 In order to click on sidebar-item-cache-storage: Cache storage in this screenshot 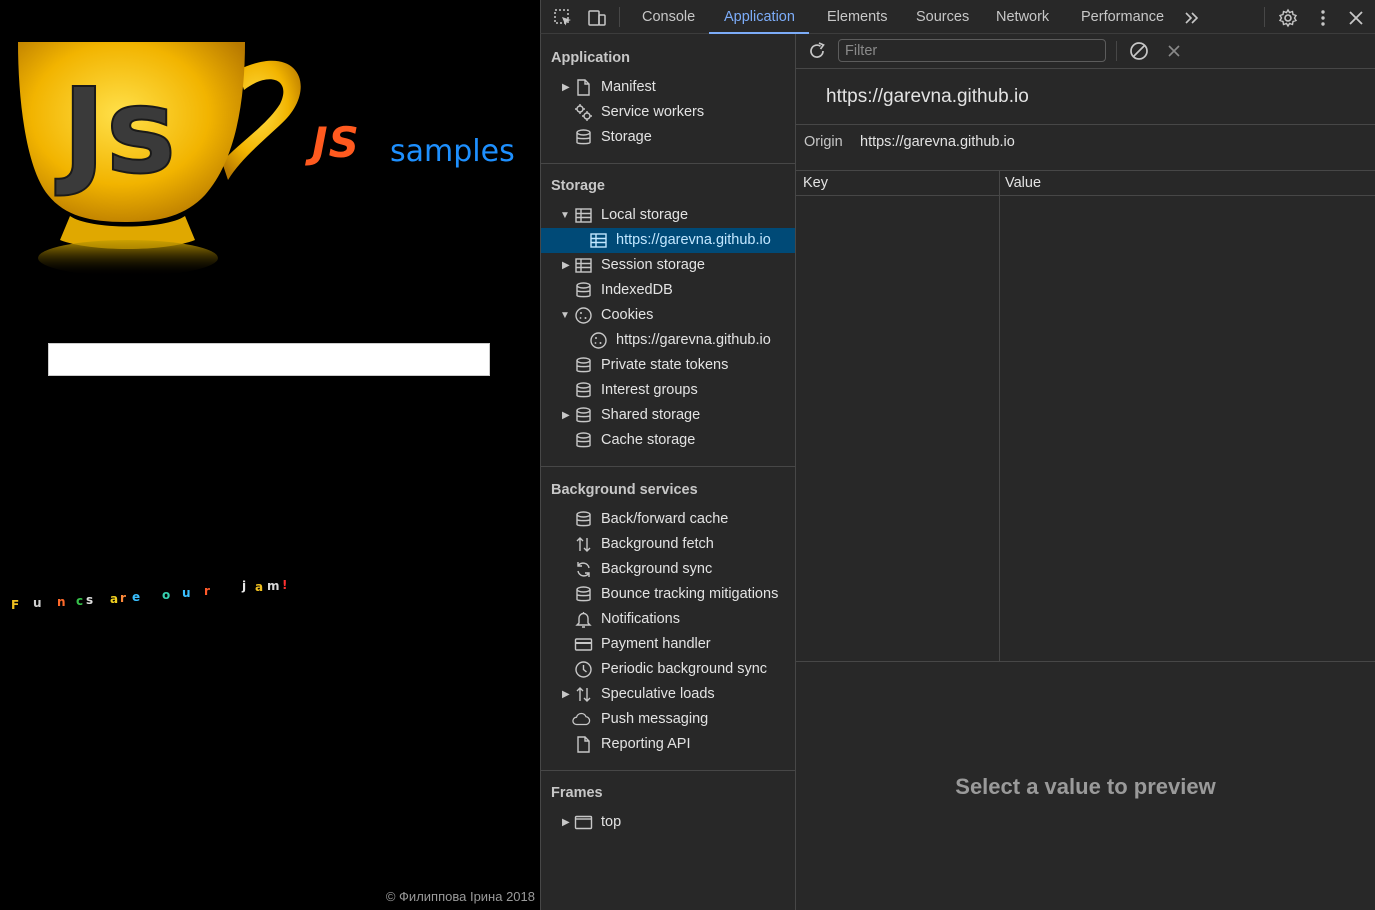, I will do `click(668, 440)`.